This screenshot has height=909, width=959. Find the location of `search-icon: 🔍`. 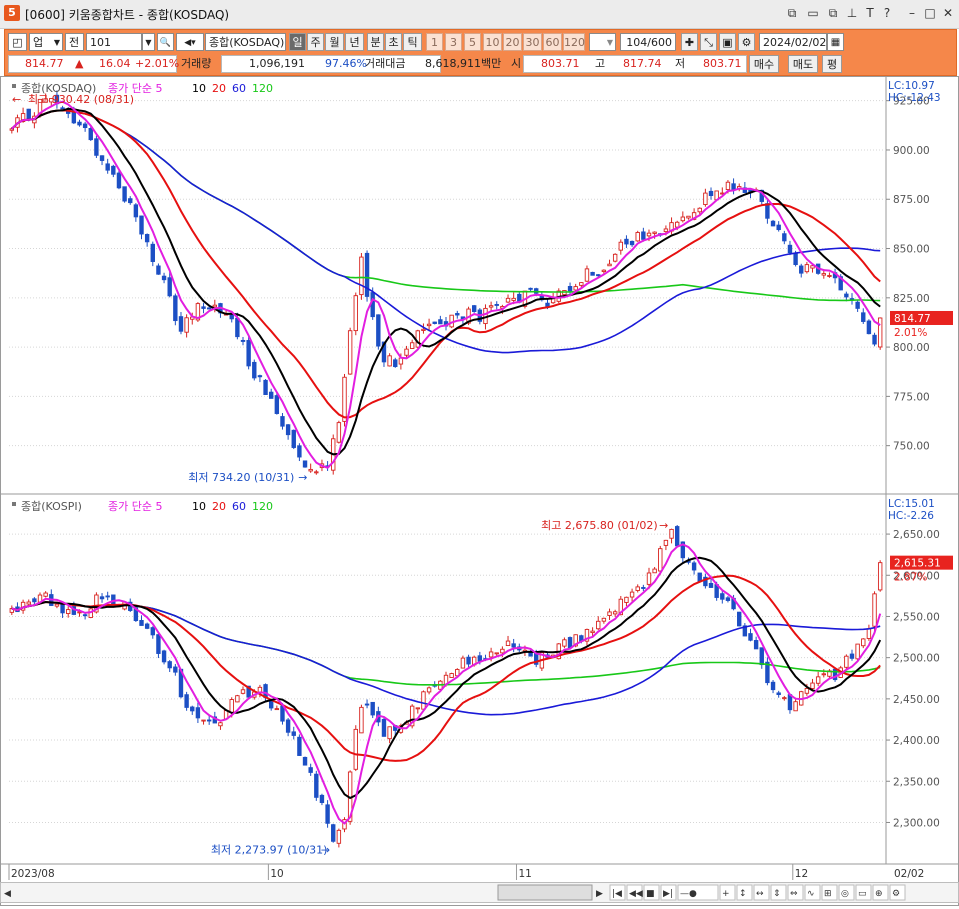

search-icon: 🔍 is located at coordinates (165, 42).